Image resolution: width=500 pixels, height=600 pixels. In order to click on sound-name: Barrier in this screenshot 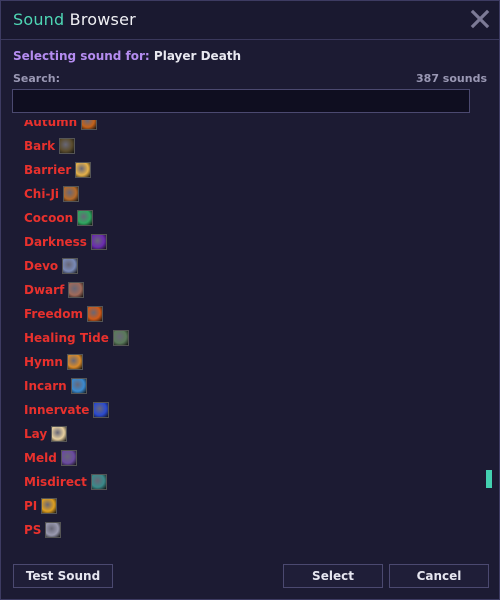, I will do `click(48, 170)`.